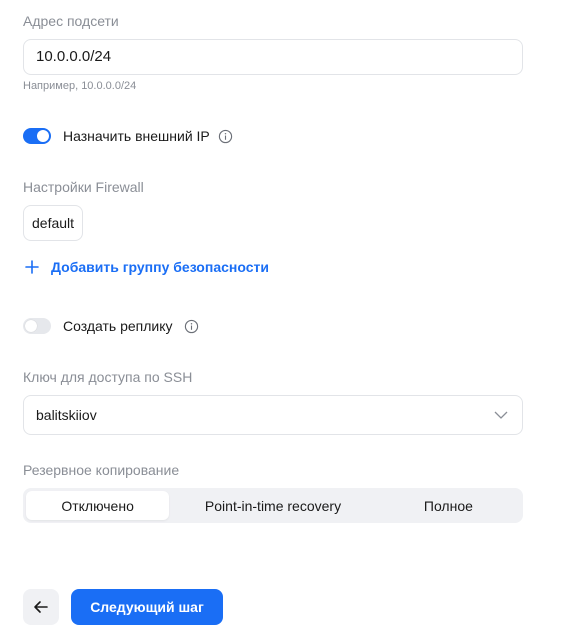  Describe the element at coordinates (273, 57) in the screenshot. I see `subnet-input: 10.0.0.0/24` at that location.